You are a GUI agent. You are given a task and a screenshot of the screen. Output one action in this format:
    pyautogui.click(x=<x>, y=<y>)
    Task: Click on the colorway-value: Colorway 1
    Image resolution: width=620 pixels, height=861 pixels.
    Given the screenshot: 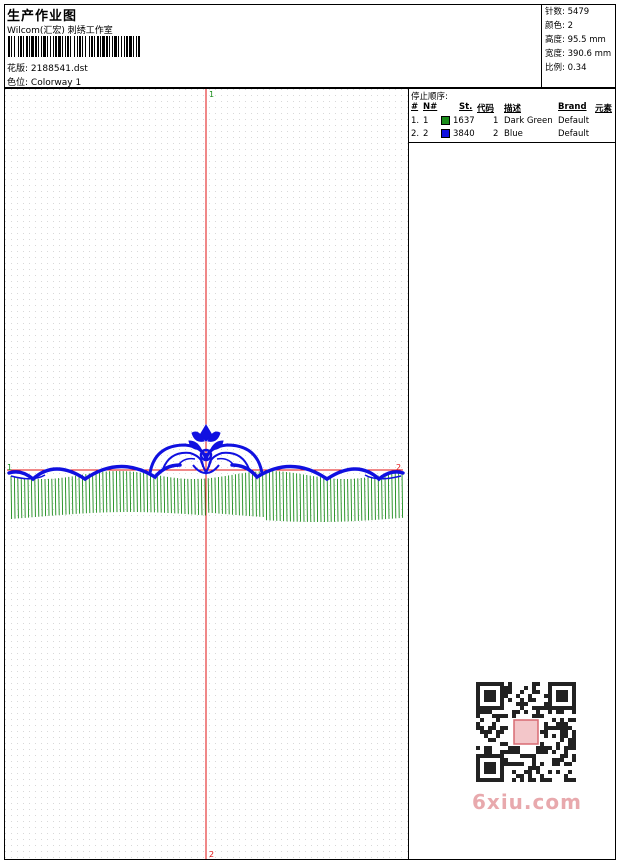 What is the action you would take?
    pyautogui.click(x=56, y=83)
    